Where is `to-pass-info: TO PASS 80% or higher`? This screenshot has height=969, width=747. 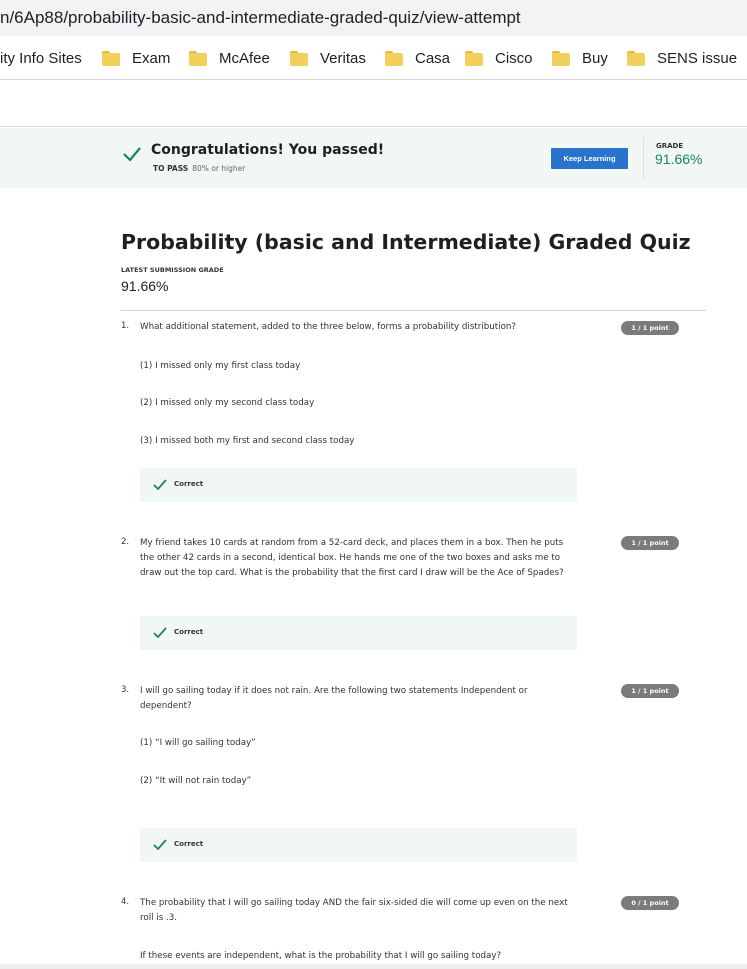
to-pass-info: TO PASS 80% or higher is located at coordinates (199, 168).